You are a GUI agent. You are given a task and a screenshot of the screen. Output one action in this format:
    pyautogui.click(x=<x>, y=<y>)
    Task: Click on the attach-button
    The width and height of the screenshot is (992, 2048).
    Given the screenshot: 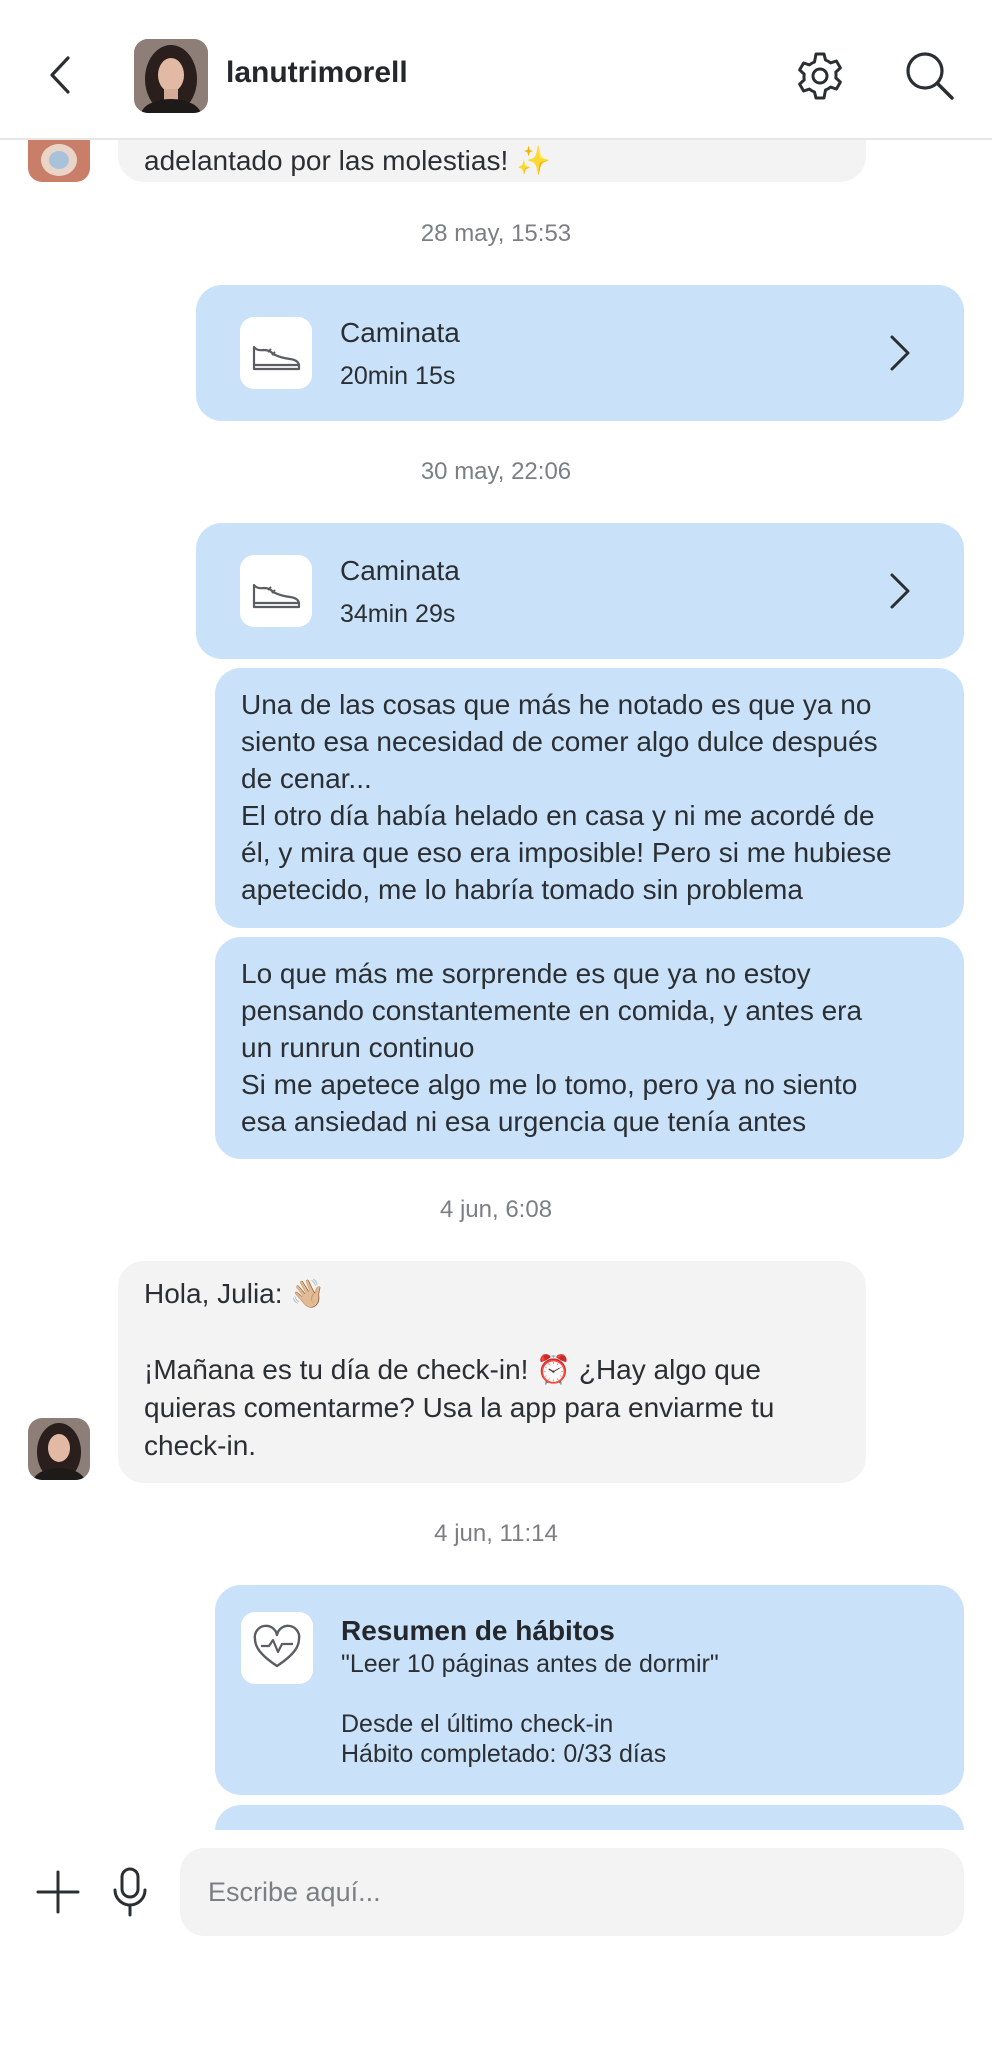 What is the action you would take?
    pyautogui.click(x=58, y=1892)
    